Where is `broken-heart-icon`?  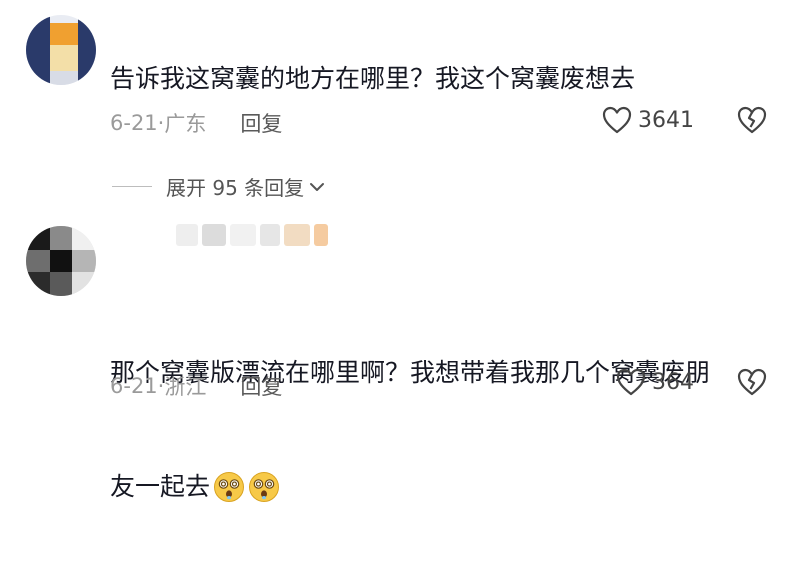 broken-heart-icon is located at coordinates (752, 382).